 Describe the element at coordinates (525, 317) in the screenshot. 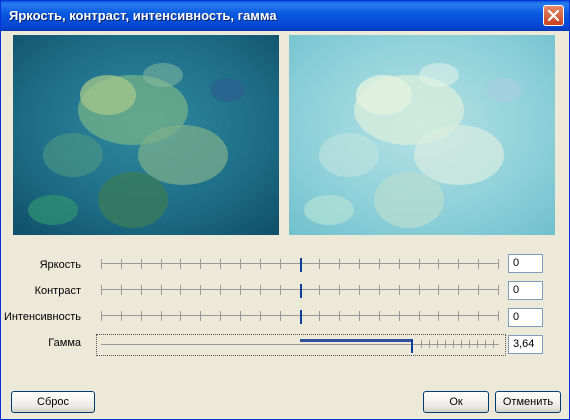

I see `intensity-value-field: 0` at that location.